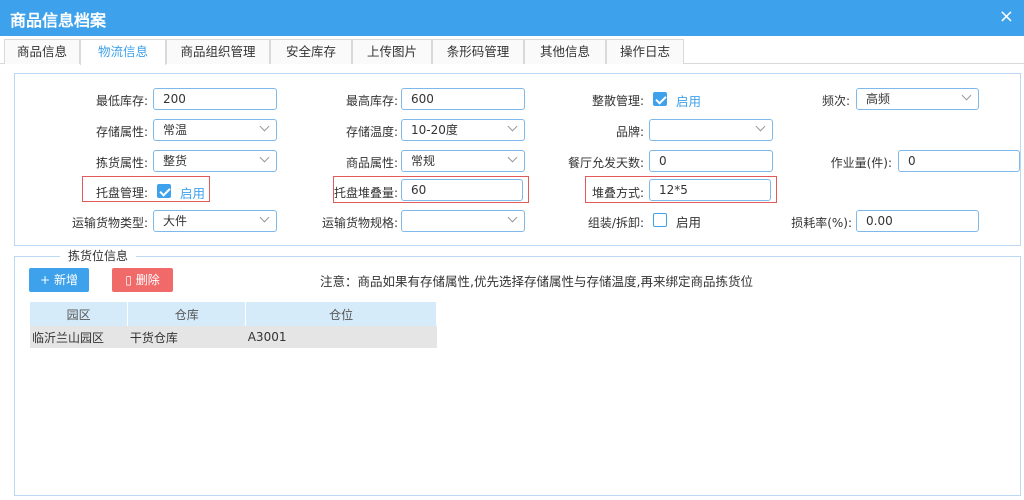  I want to click on stack-method-label: 堆叠方式:, so click(617, 193).